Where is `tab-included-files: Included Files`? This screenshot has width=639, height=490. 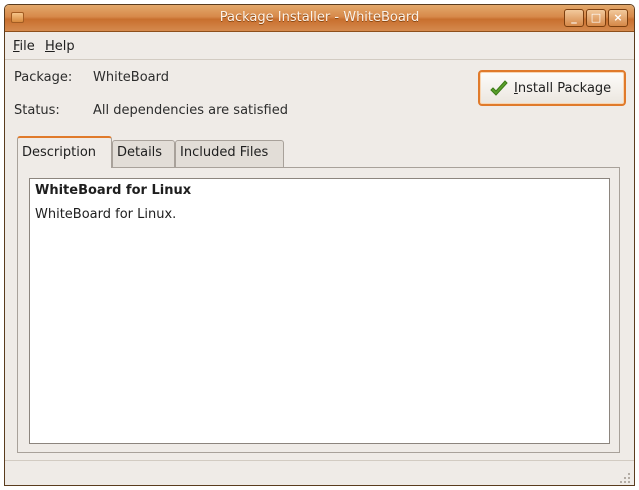
tab-included-files: Included Files is located at coordinates (229, 153).